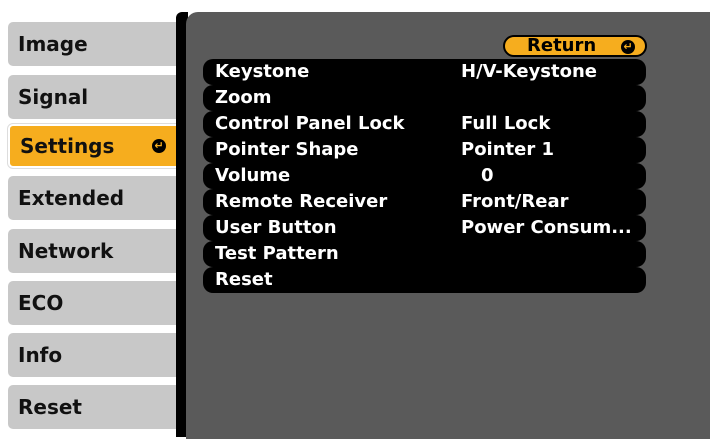 The width and height of the screenshot is (711, 439). What do you see at coordinates (94, 407) in the screenshot?
I see `tab-reset: Reset` at bounding box center [94, 407].